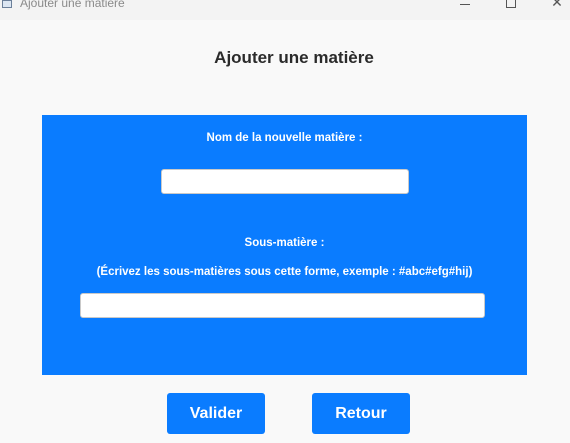  What do you see at coordinates (7, 4) in the screenshot?
I see `app-icon` at bounding box center [7, 4].